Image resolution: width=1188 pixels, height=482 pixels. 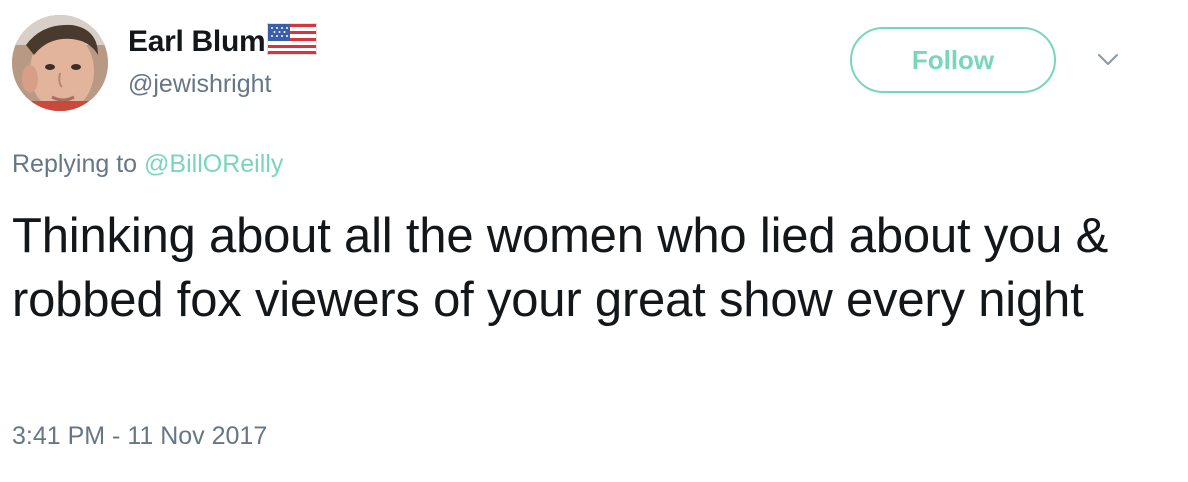 I want to click on avatar-photo-icon, so click(x=60, y=63).